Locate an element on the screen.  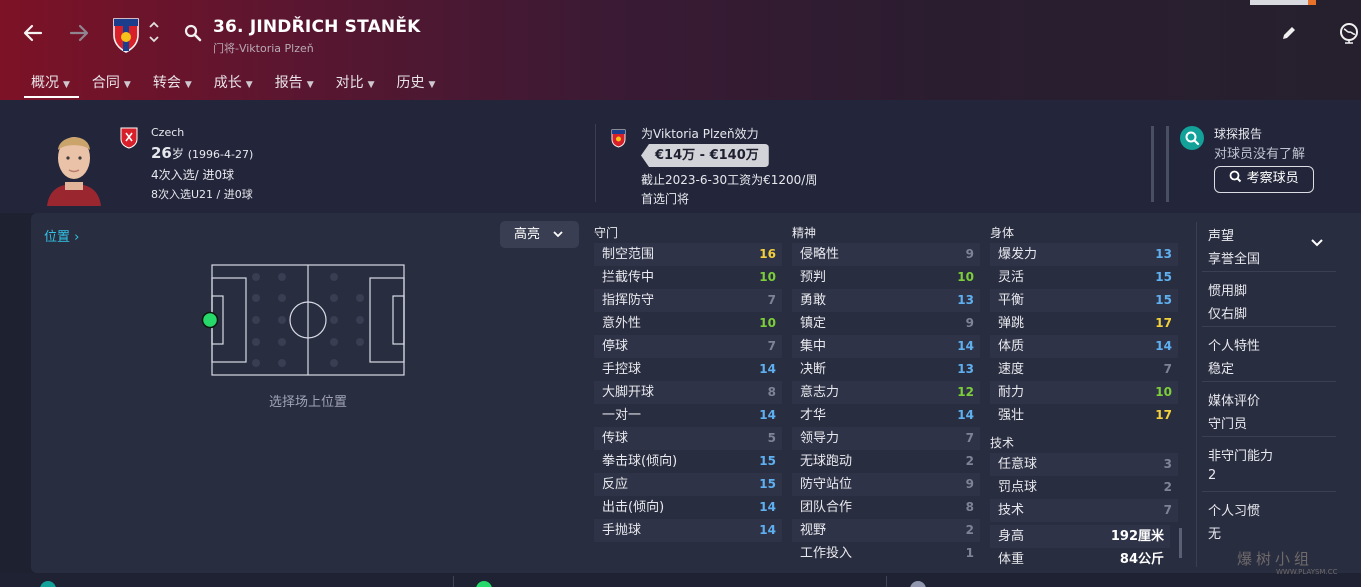
attribute-row: 拦截传中 10 is located at coordinates (688, 277).